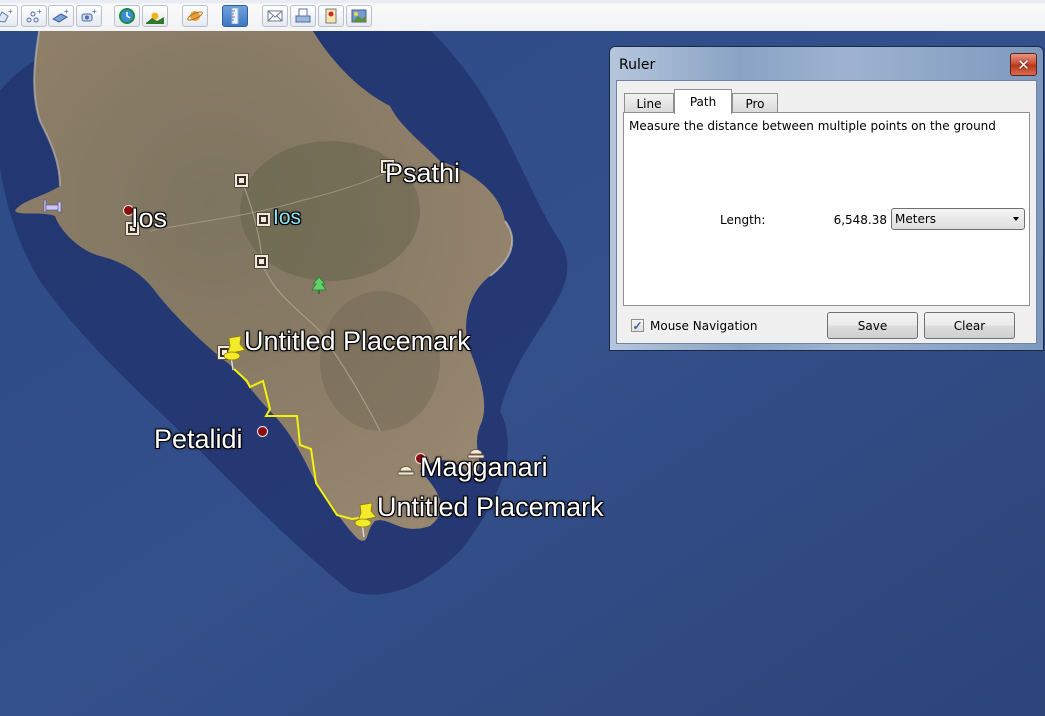 This screenshot has width=1045, height=716. I want to click on path-plus-icon: +, so click(34, 15).